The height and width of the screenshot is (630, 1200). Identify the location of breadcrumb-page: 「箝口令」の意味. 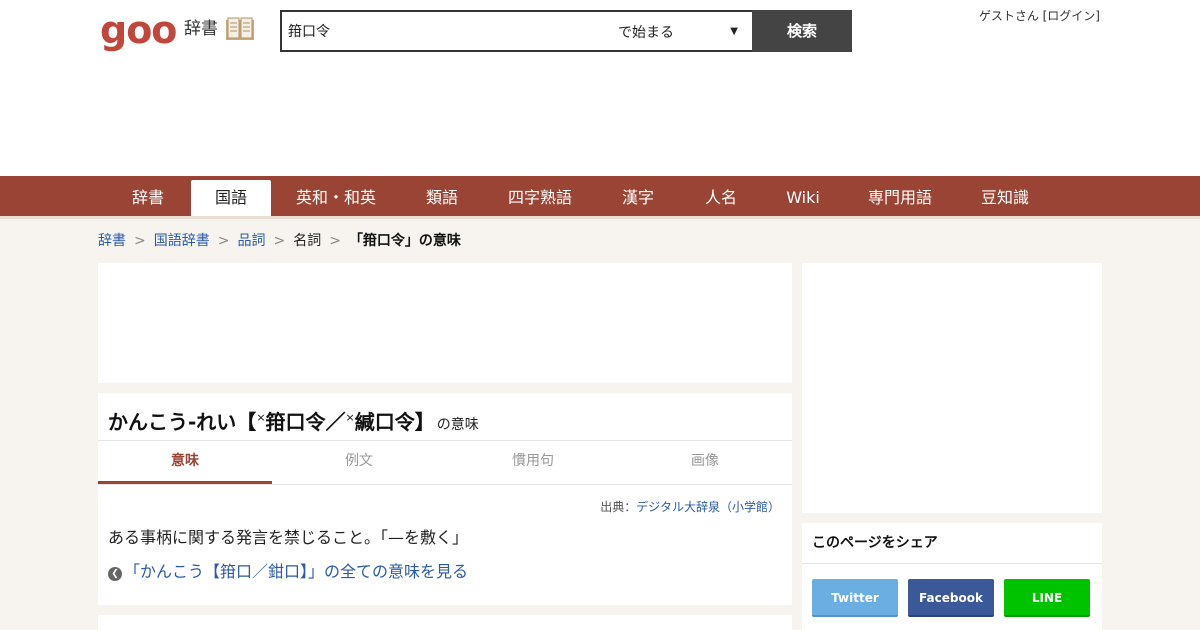
(404, 241).